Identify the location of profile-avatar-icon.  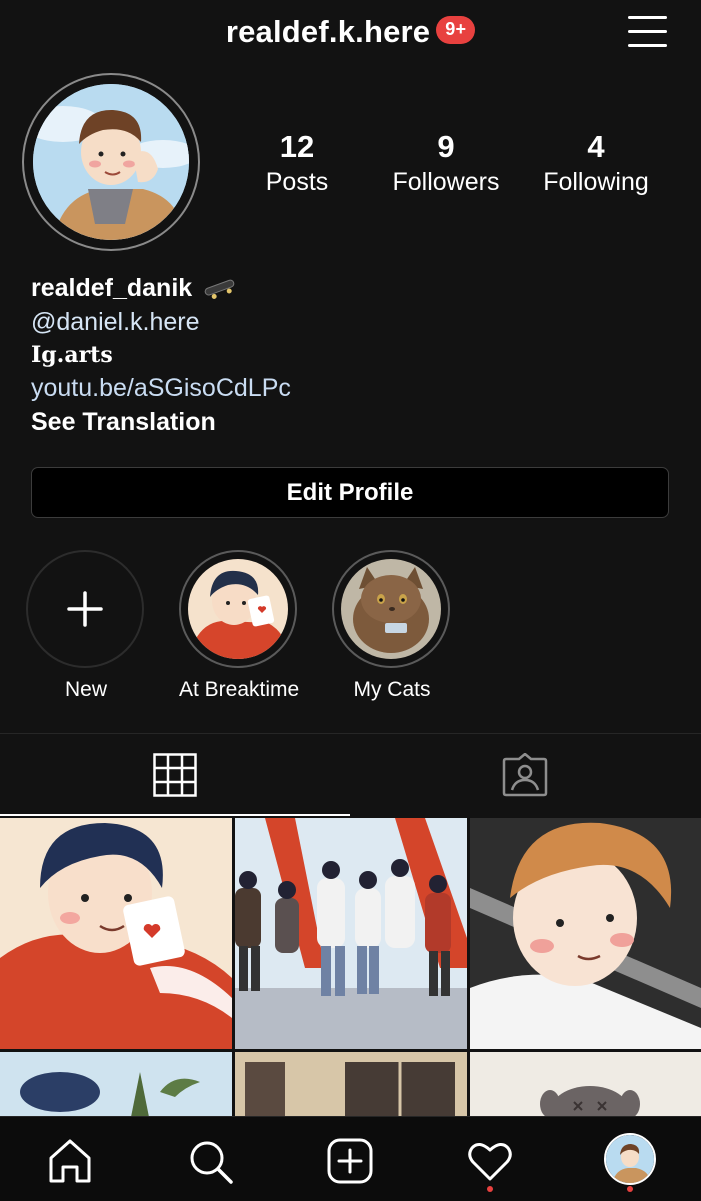
(630, 1159).